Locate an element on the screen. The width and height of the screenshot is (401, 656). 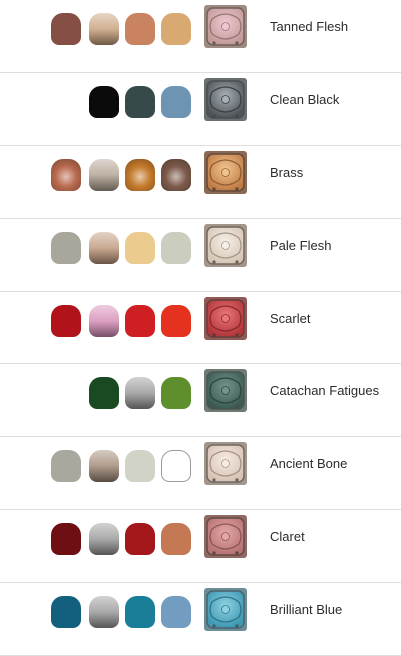
paint-scheme-name: Ancient Bone is located at coordinates (309, 464).